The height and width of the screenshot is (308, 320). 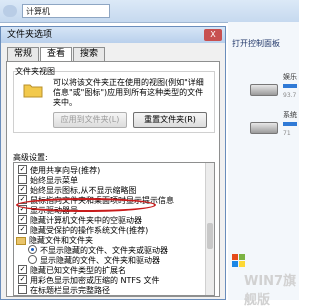 I want to click on drive-capacity: 71, so click(x=287, y=133).